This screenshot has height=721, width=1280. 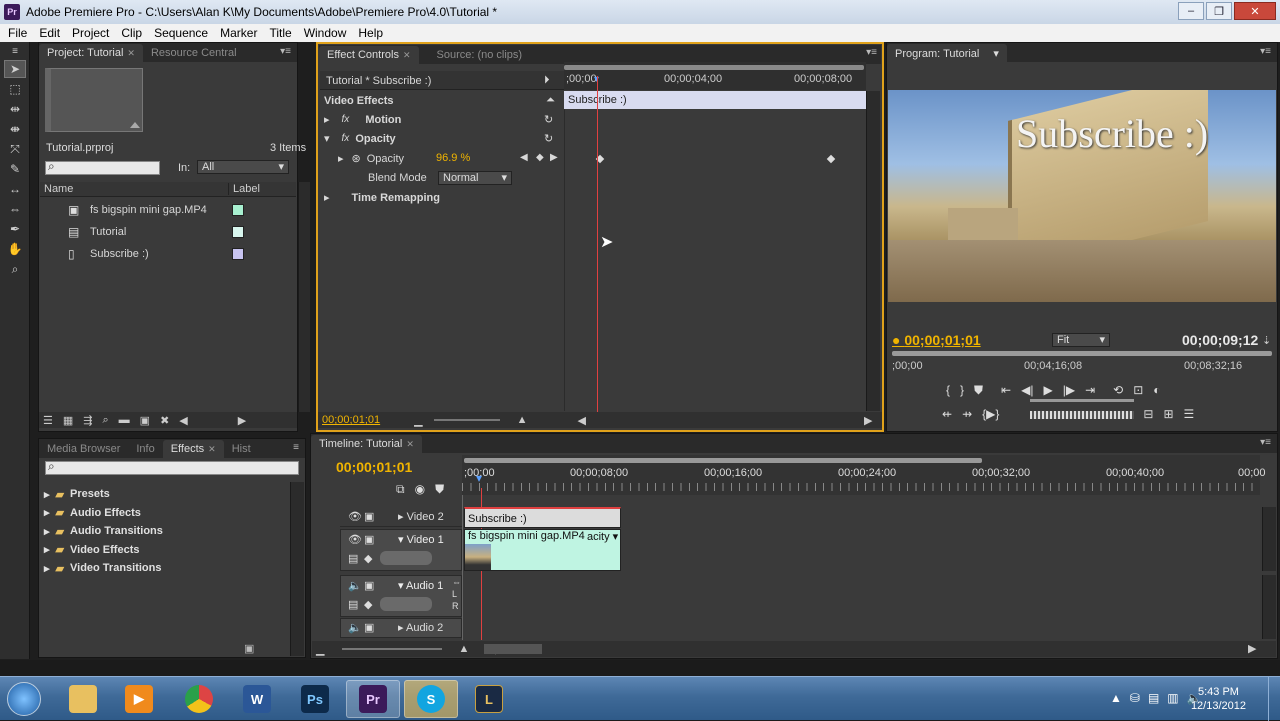 What do you see at coordinates (475, 178) in the screenshot?
I see `blend-mode-dropdown: Normal ▾` at bounding box center [475, 178].